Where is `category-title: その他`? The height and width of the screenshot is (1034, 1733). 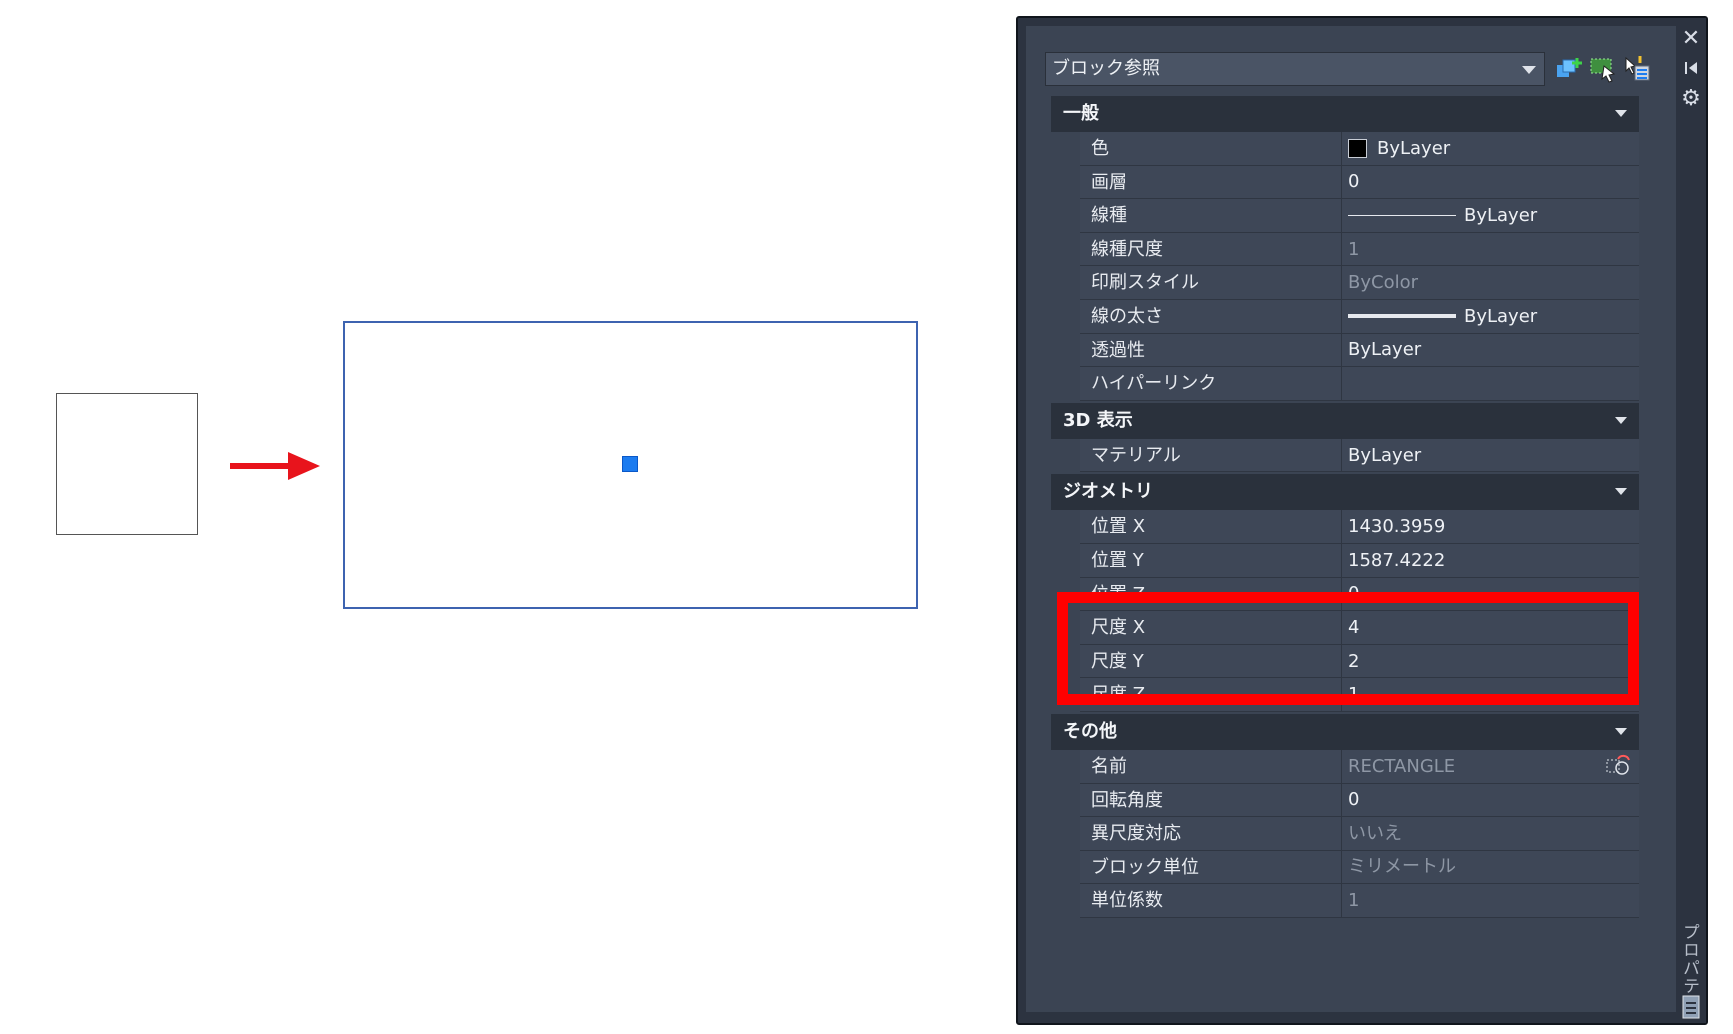
category-title: その他 is located at coordinates (1090, 731).